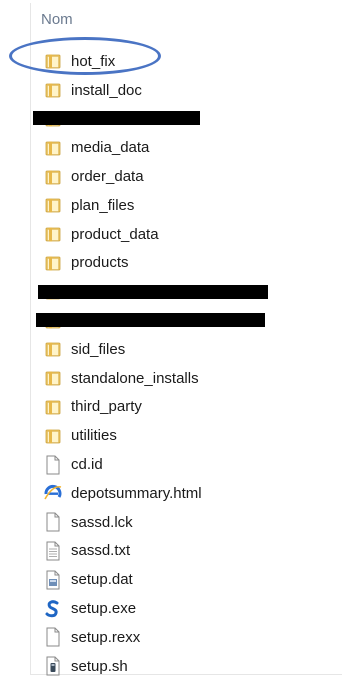 The width and height of the screenshot is (342, 681). What do you see at coordinates (94, 436) in the screenshot?
I see `file-name: utilities` at bounding box center [94, 436].